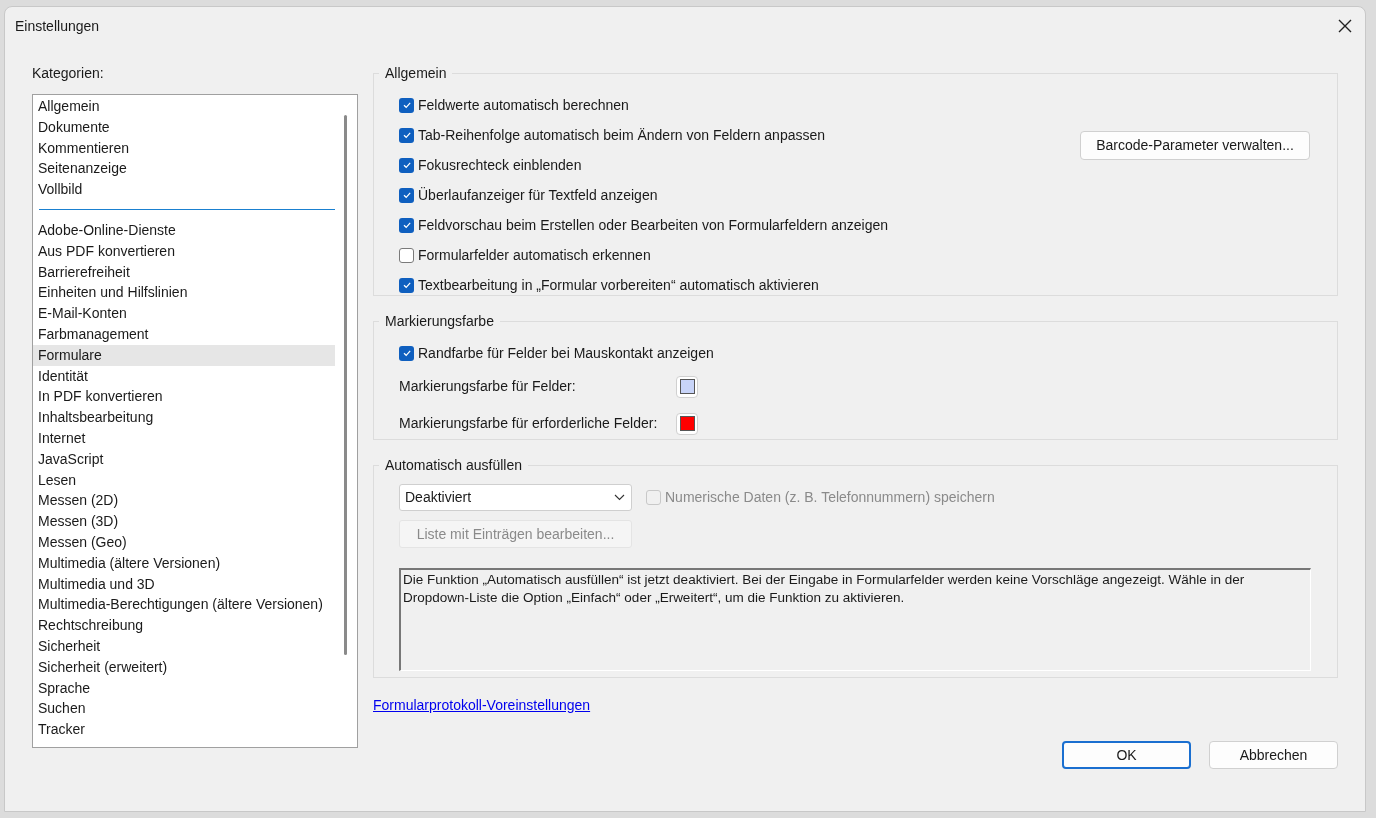 The image size is (1376, 818). I want to click on list-item: Suchen, so click(184, 709).